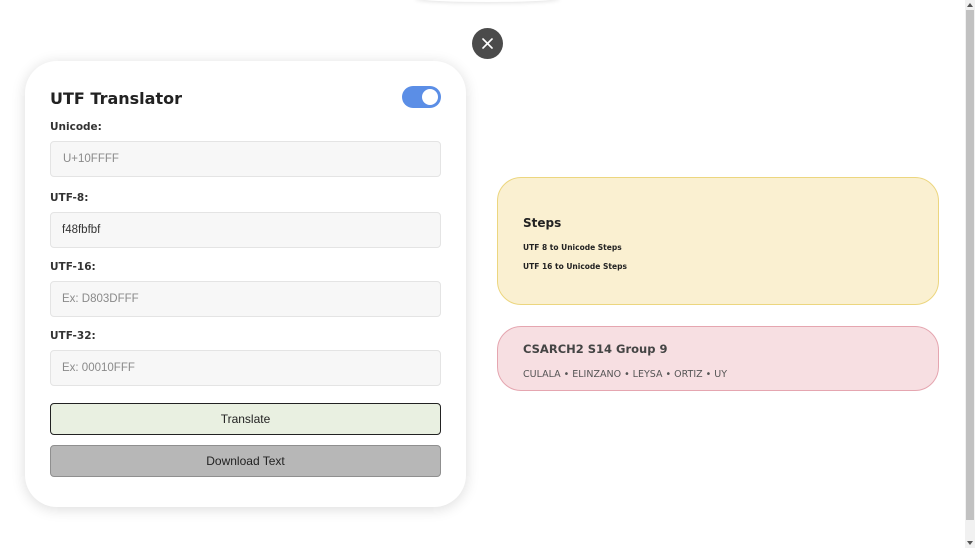 This screenshot has width=975, height=548. I want to click on unicode-label: Unicode:, so click(76, 127).